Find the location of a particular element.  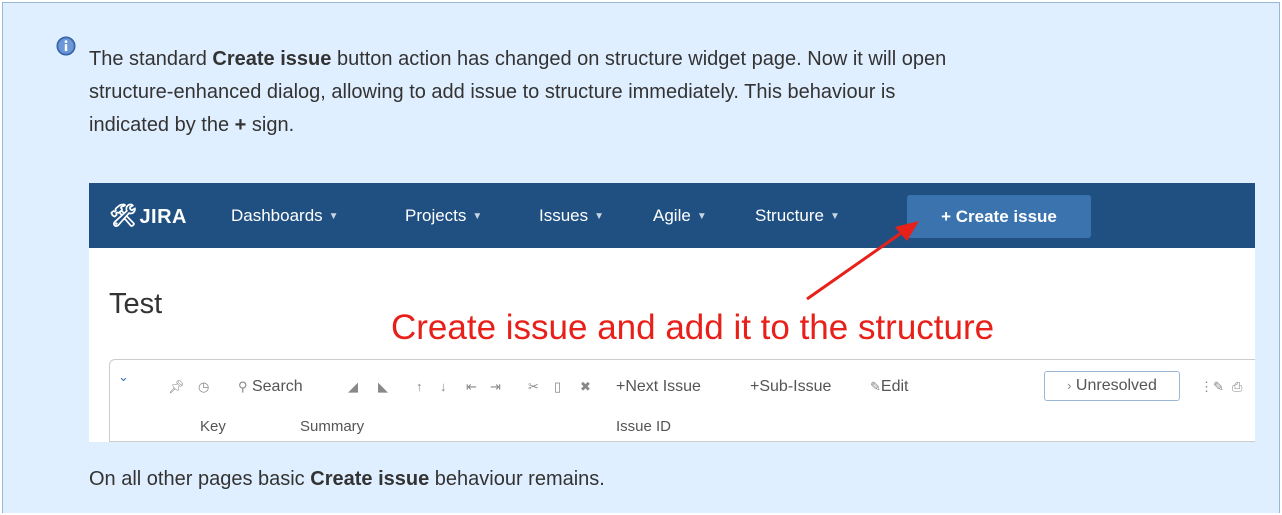

edit-label: Edit is located at coordinates (894, 386).